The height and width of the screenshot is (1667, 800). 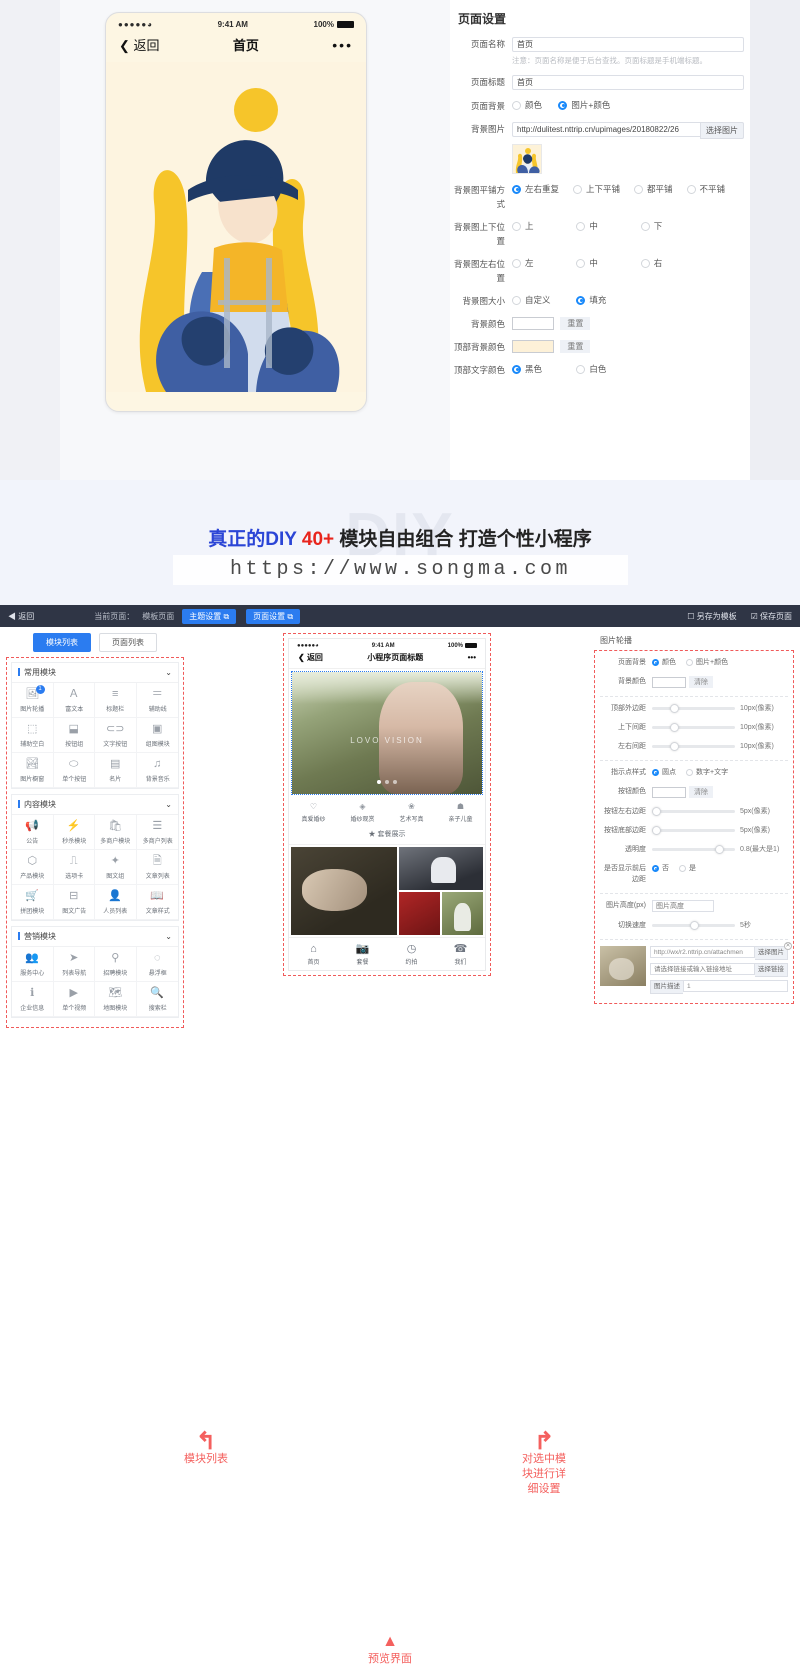 I want to click on radio-hpos-center: 中, so click(x=600, y=263).